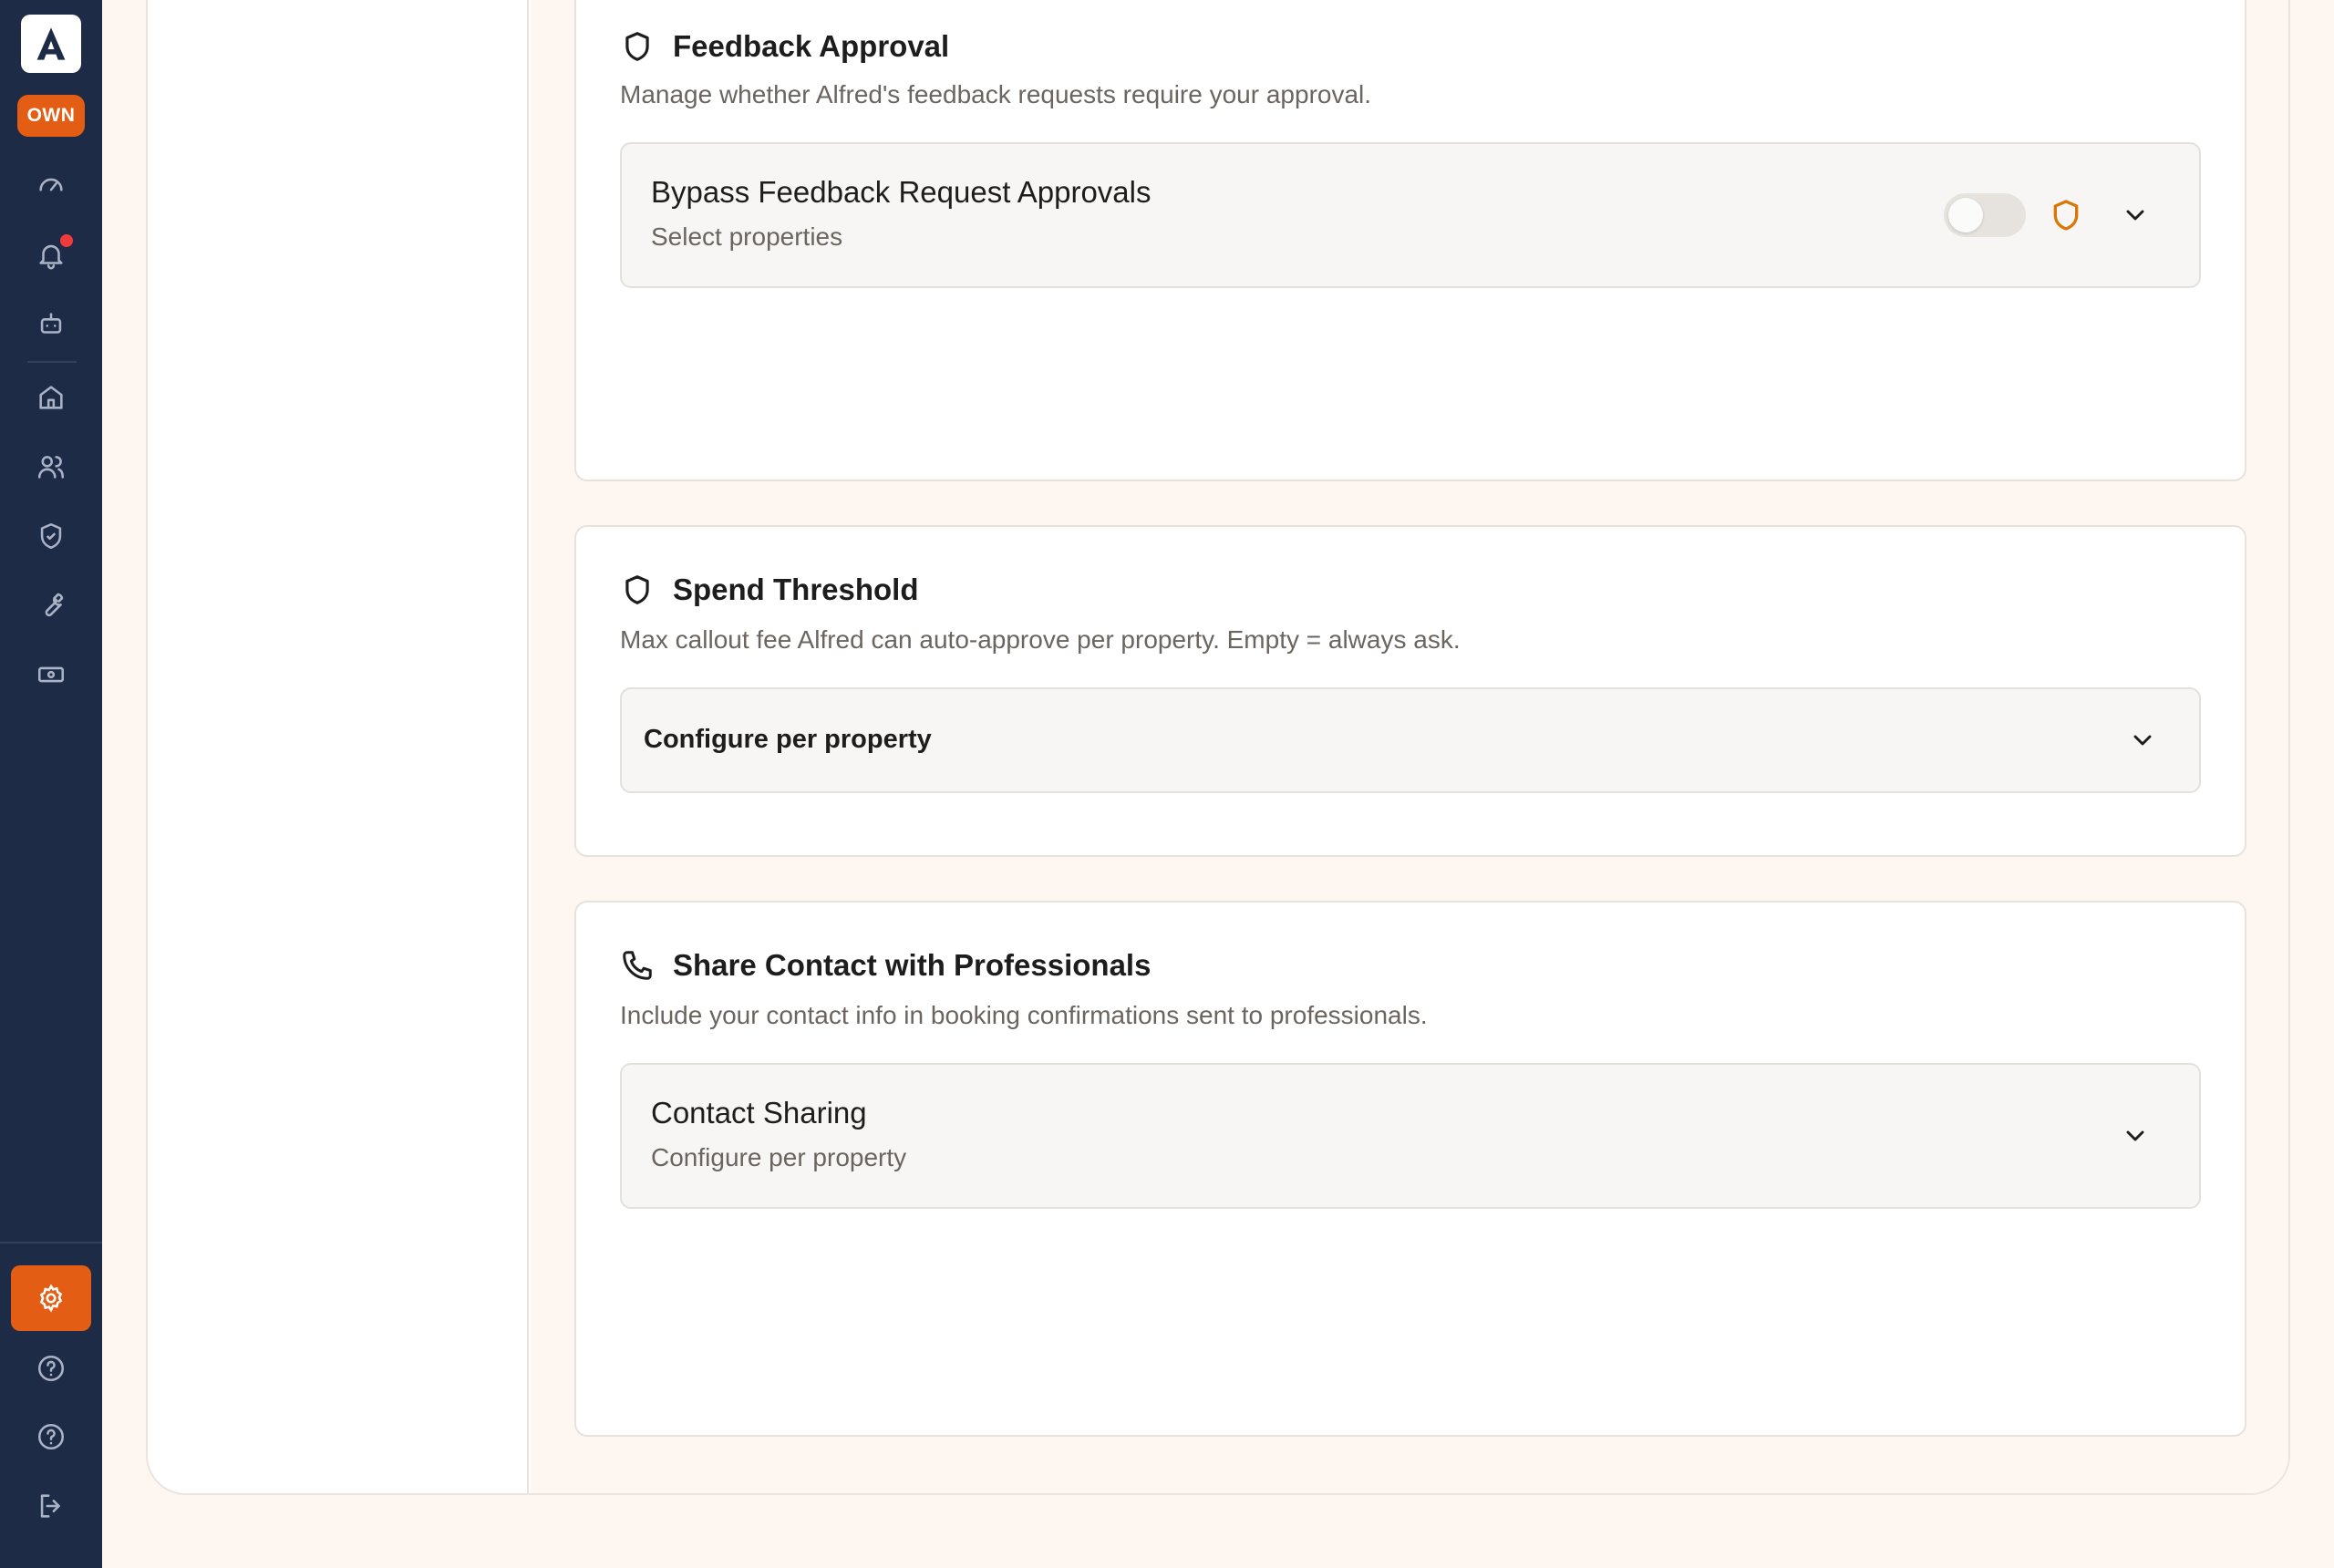 Image resolution: width=2334 pixels, height=1568 pixels. I want to click on bypass-approvals-toggle, so click(1985, 215).